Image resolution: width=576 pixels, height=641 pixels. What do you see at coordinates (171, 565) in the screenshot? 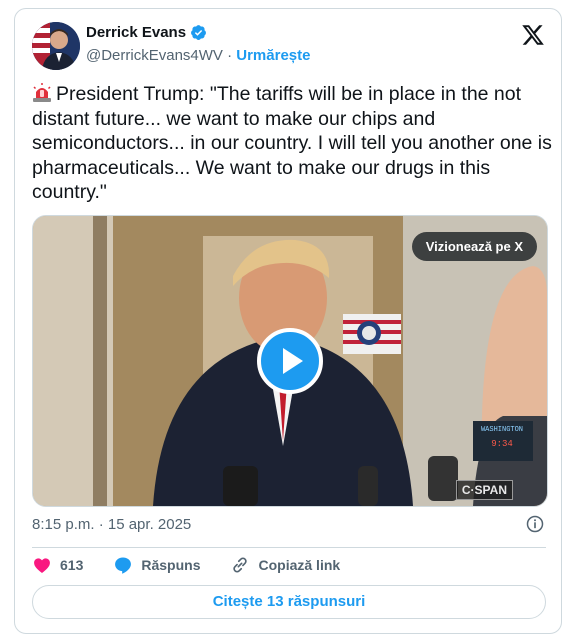
I see `reply-label: Răspuns` at bounding box center [171, 565].